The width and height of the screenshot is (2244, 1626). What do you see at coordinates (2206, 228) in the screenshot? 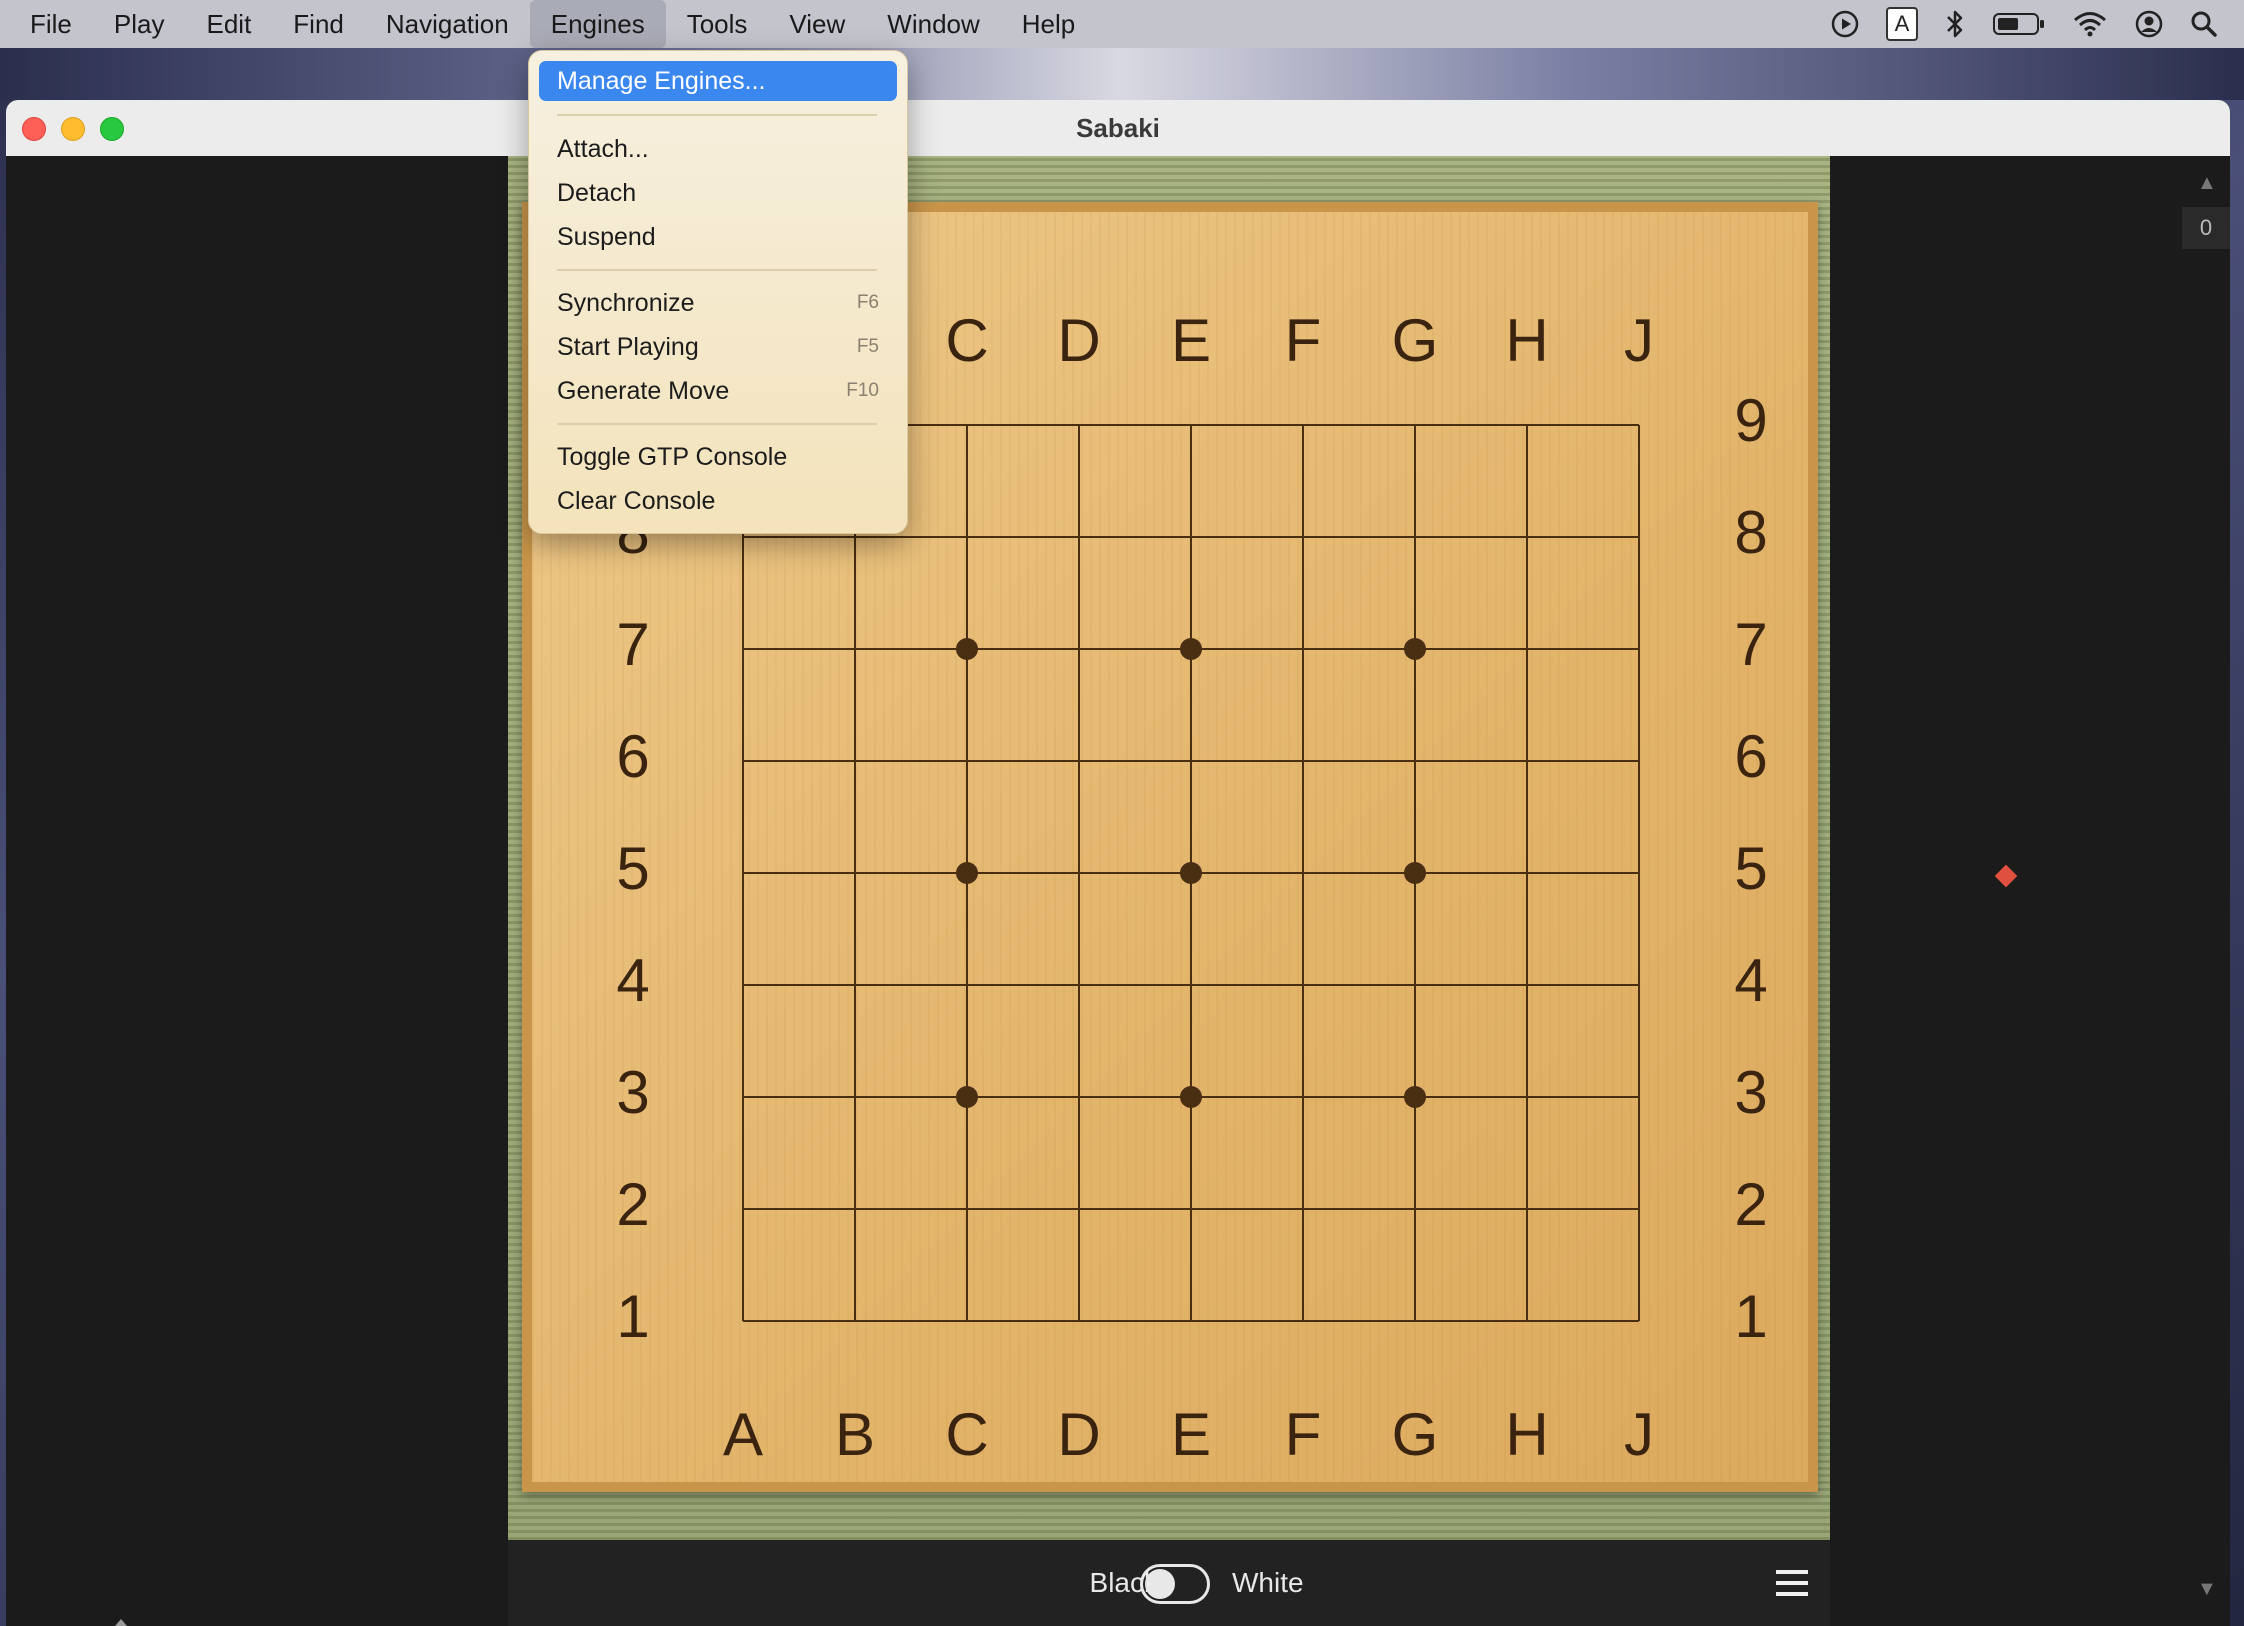
I see `move-counter: 0` at bounding box center [2206, 228].